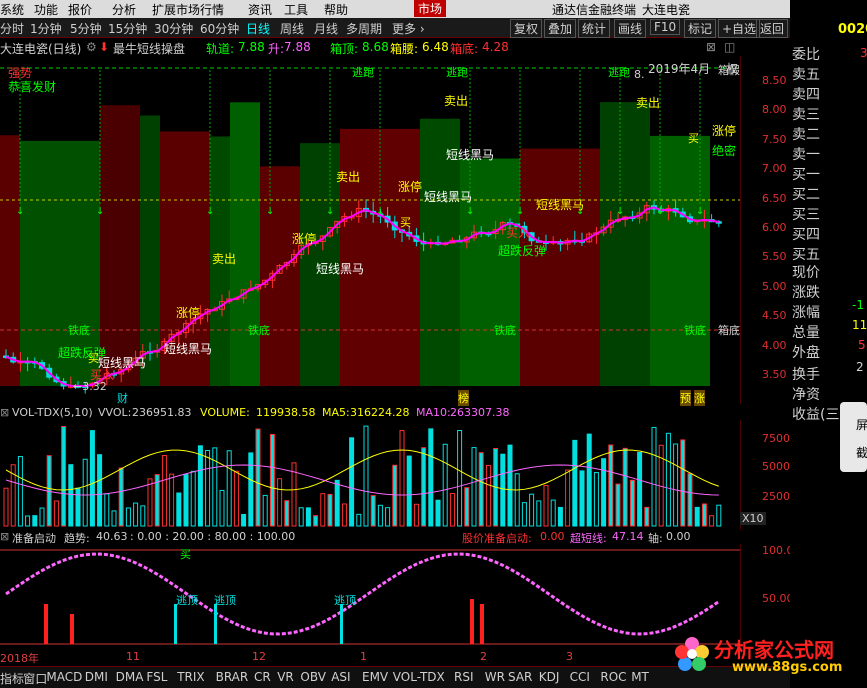 This screenshot has height=688, width=867. Describe the element at coordinates (35, 678) in the screenshot. I see `indicator-tab: 窗口` at that location.